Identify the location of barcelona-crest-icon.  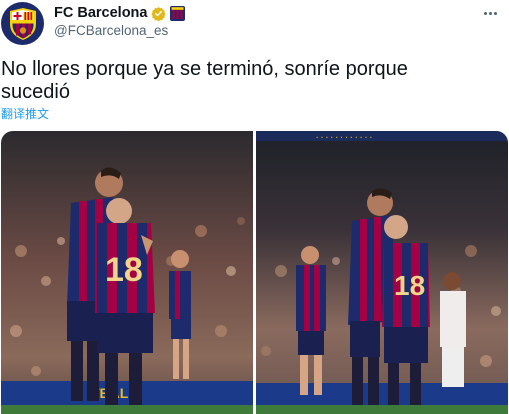
(22, 23).